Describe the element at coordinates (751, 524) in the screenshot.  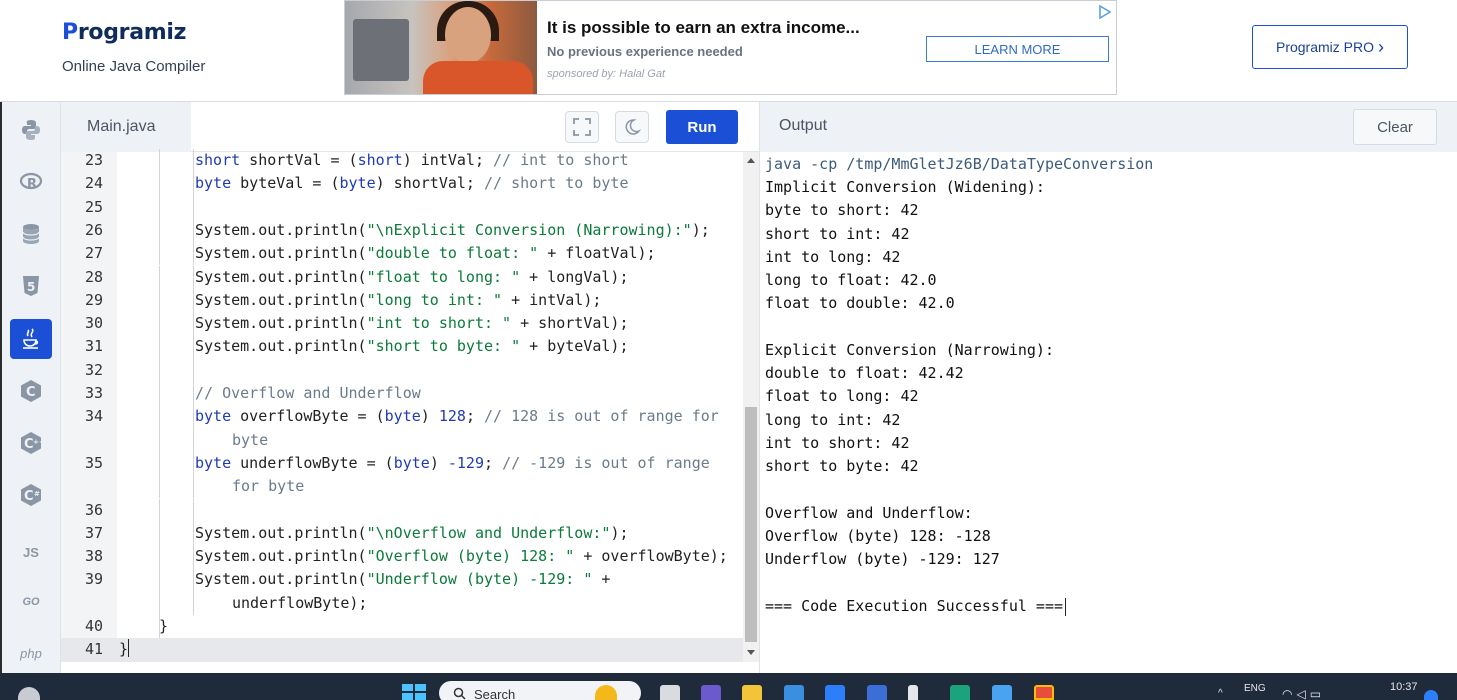
I see `scroll-thumb` at that location.